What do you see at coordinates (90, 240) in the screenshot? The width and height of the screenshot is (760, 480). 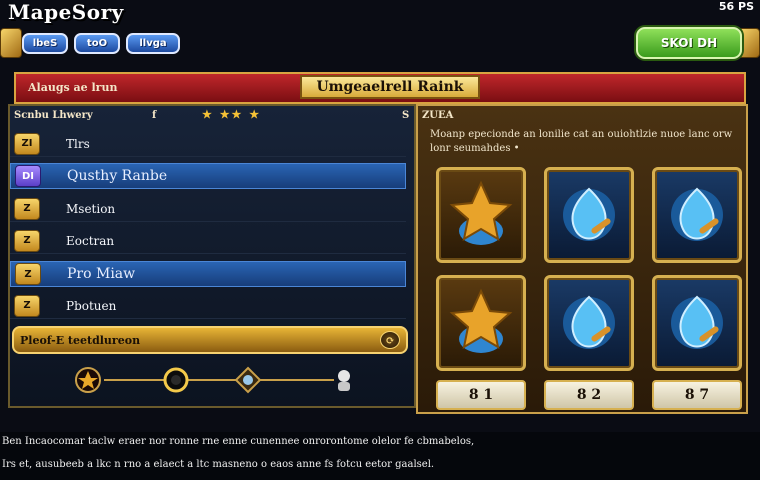 I see `row-label: Eoctran` at bounding box center [90, 240].